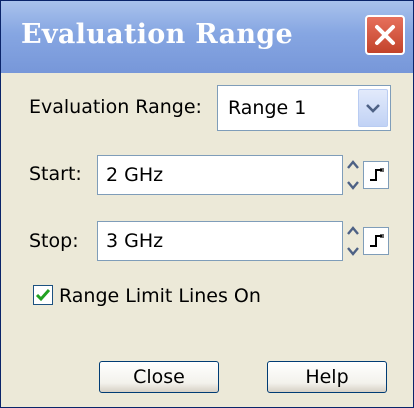  Describe the element at coordinates (353, 241) in the screenshot. I see `stop-spinner` at that location.